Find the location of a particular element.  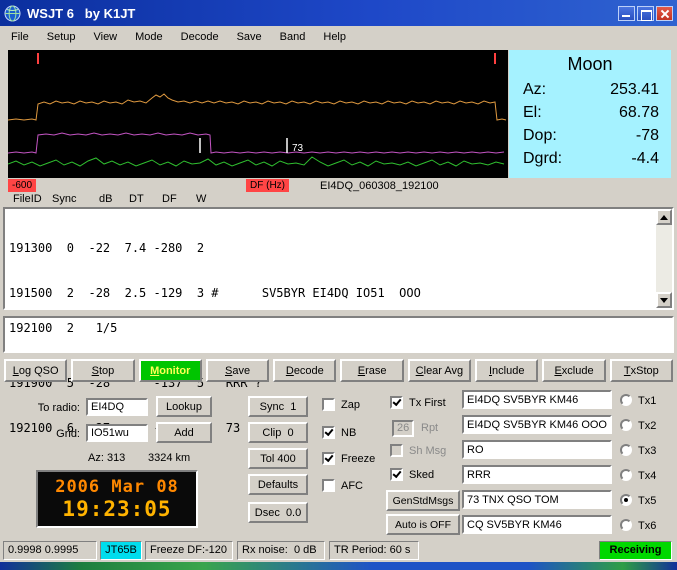

moon-el-row: El: 68.78 is located at coordinates (590, 112).